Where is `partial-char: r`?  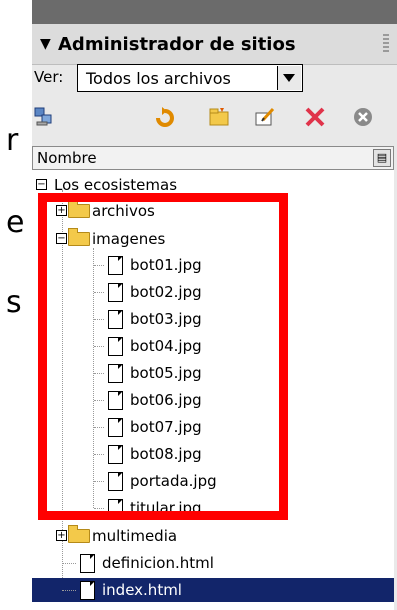 partial-char: r is located at coordinates (12, 140).